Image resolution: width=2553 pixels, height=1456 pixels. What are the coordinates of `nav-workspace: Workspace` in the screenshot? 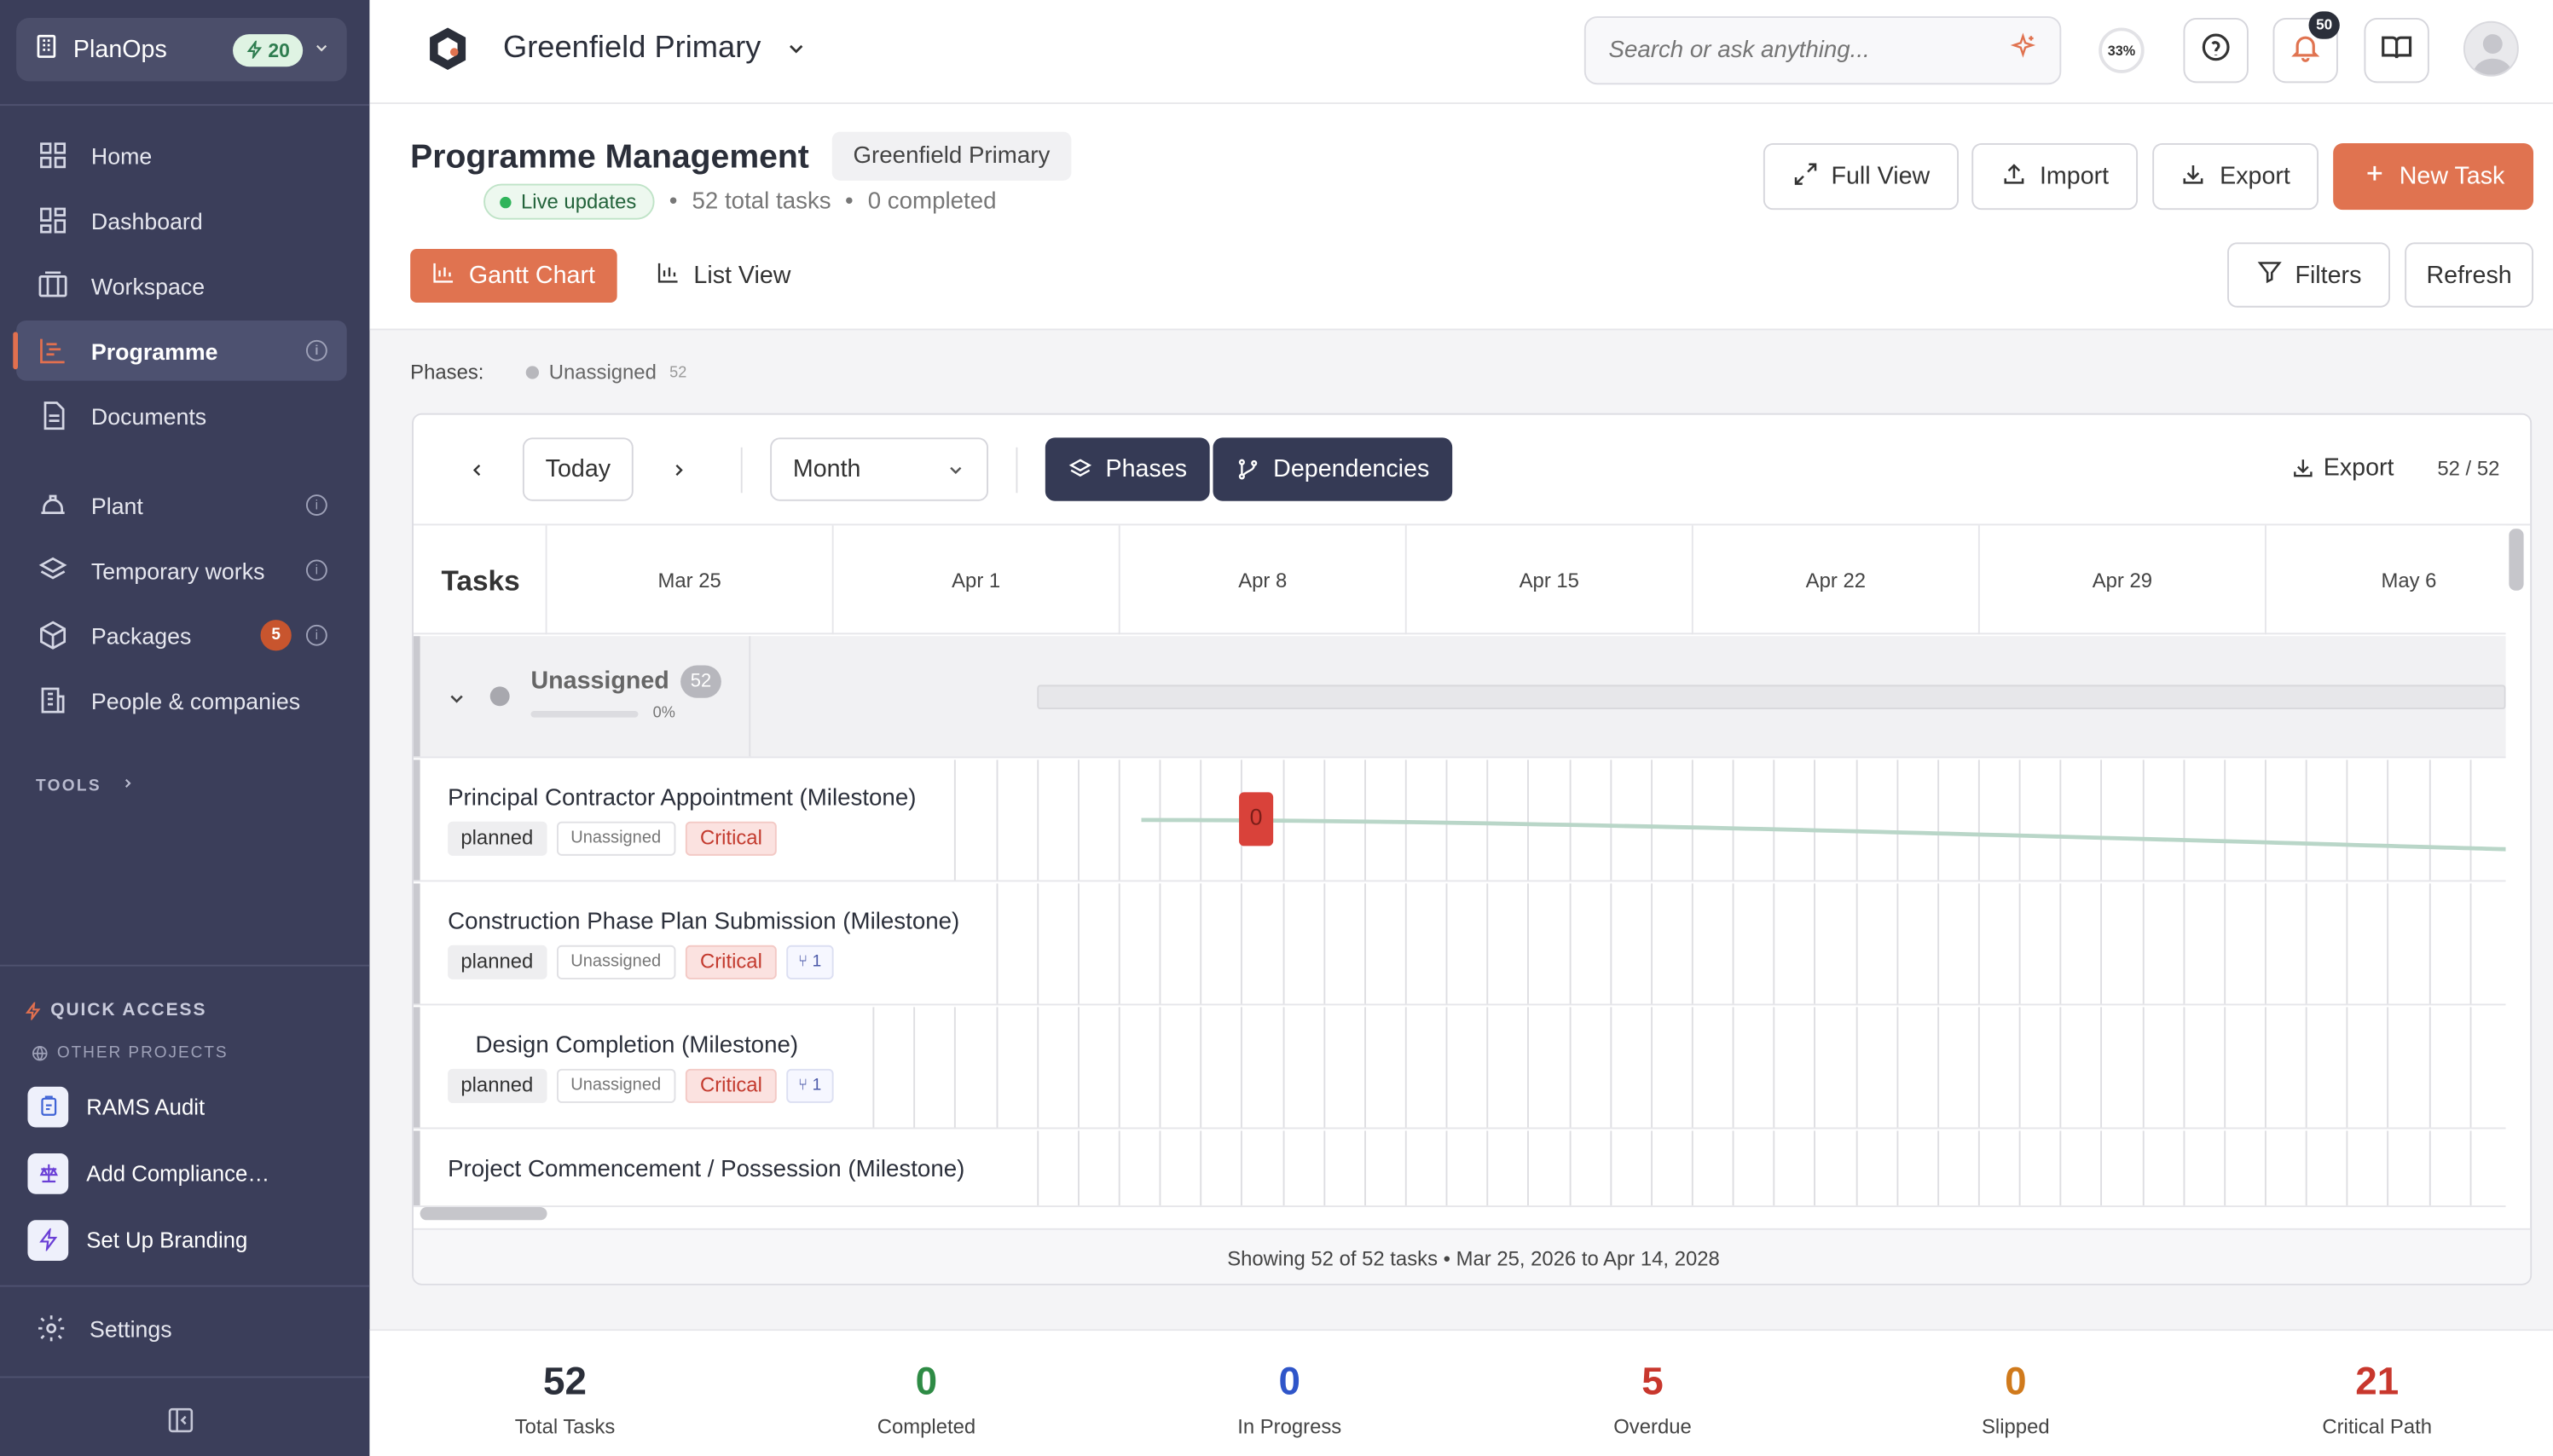 It's located at (181, 286).